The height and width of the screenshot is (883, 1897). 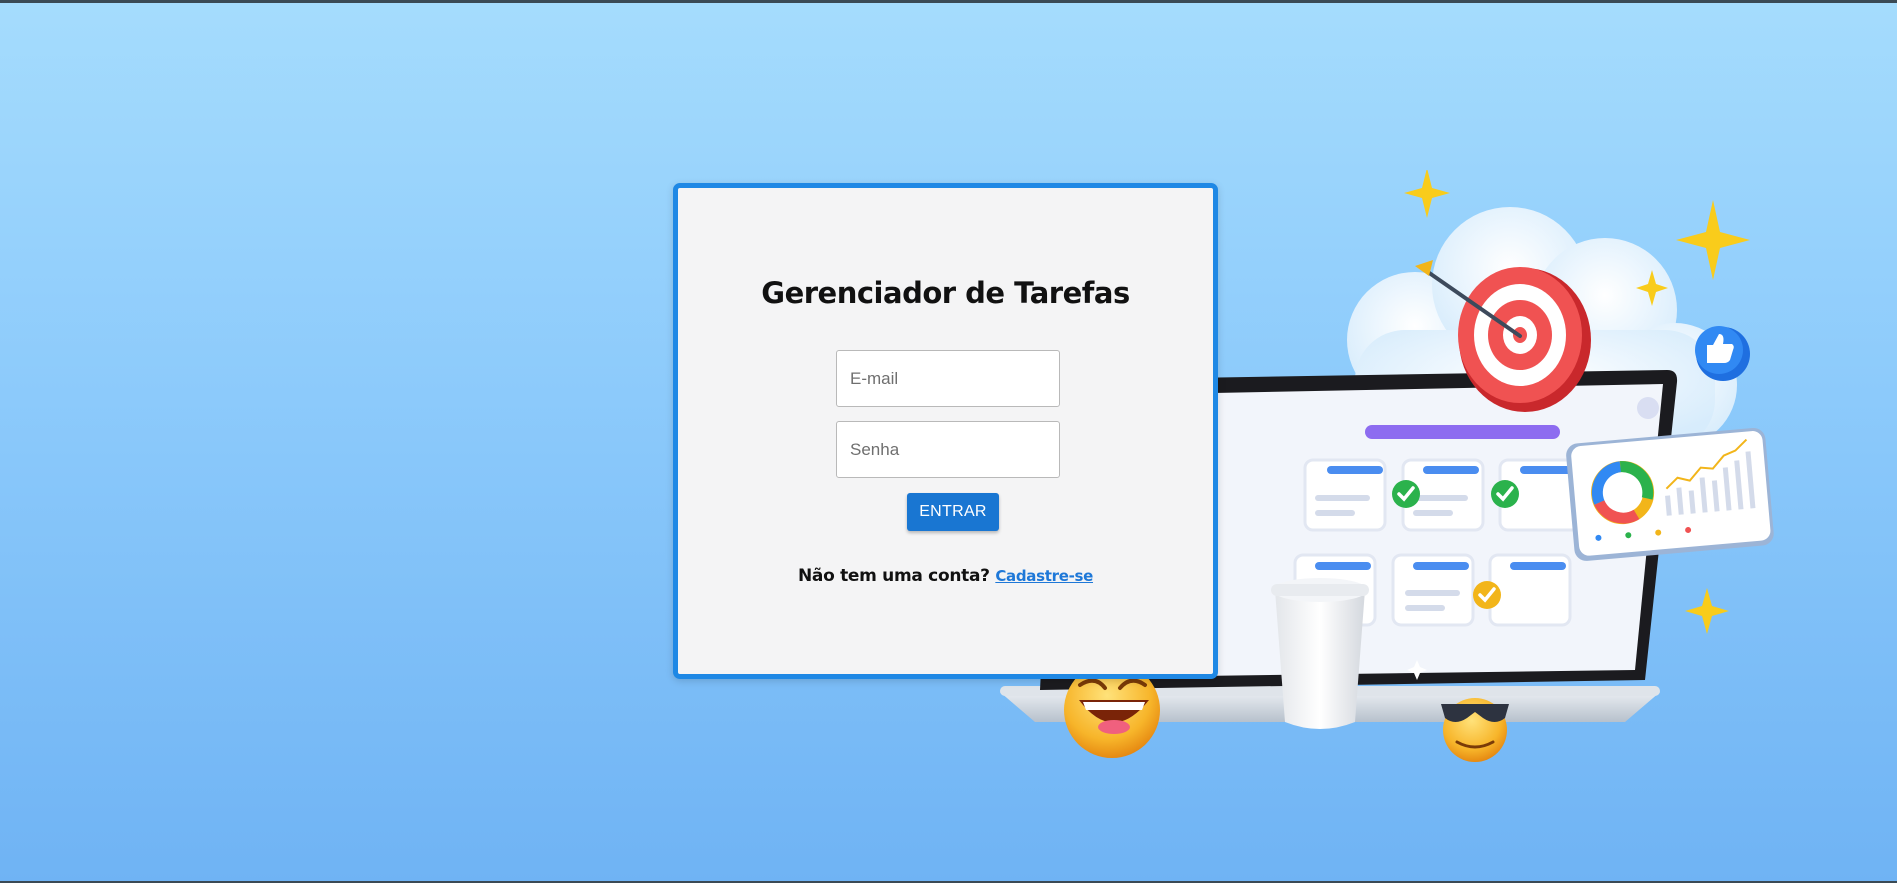 I want to click on cool-emoji-icon, so click(x=1475, y=730).